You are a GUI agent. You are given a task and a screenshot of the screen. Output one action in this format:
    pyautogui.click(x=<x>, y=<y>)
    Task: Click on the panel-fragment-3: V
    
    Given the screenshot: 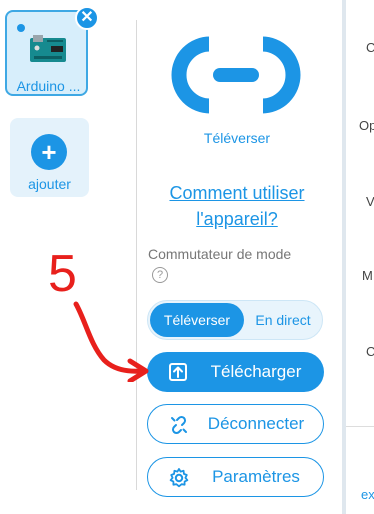 What is the action you would take?
    pyautogui.click(x=370, y=201)
    